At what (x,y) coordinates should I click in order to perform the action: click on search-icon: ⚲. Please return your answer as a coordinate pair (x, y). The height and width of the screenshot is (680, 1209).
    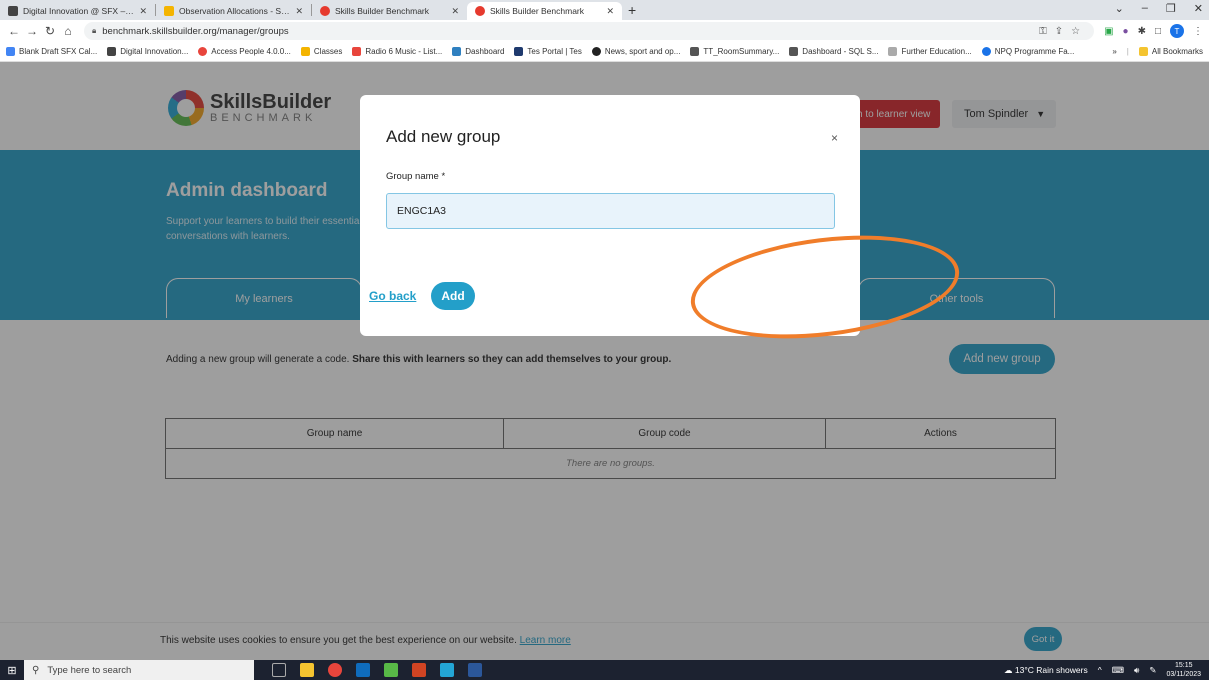
    Looking at the image, I should click on (36, 670).